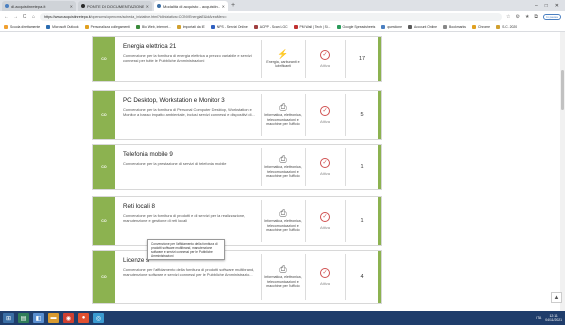 The height and width of the screenshot is (325, 565). I want to click on tab-label: dl.acquistinretepa.it, so click(28, 6).